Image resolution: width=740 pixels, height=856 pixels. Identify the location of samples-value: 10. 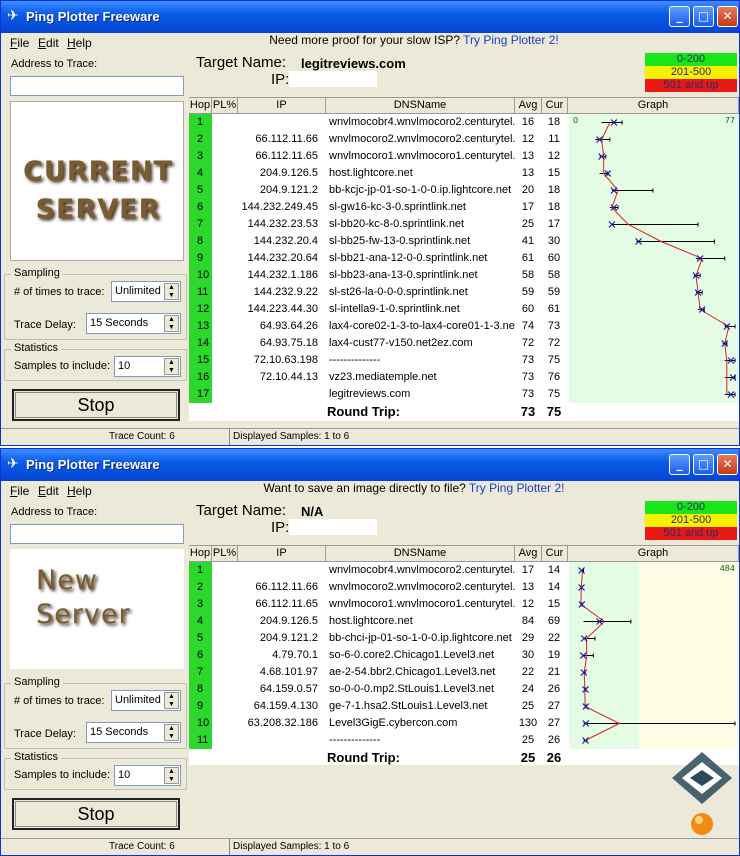
(124, 775).